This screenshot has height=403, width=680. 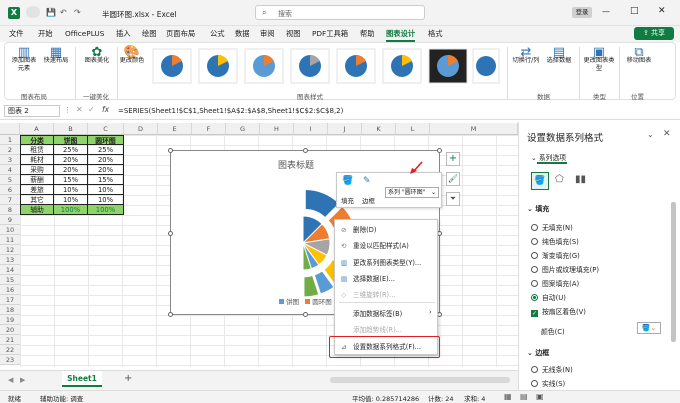 I want to click on add-sheet-icon: +, so click(x=128, y=378).